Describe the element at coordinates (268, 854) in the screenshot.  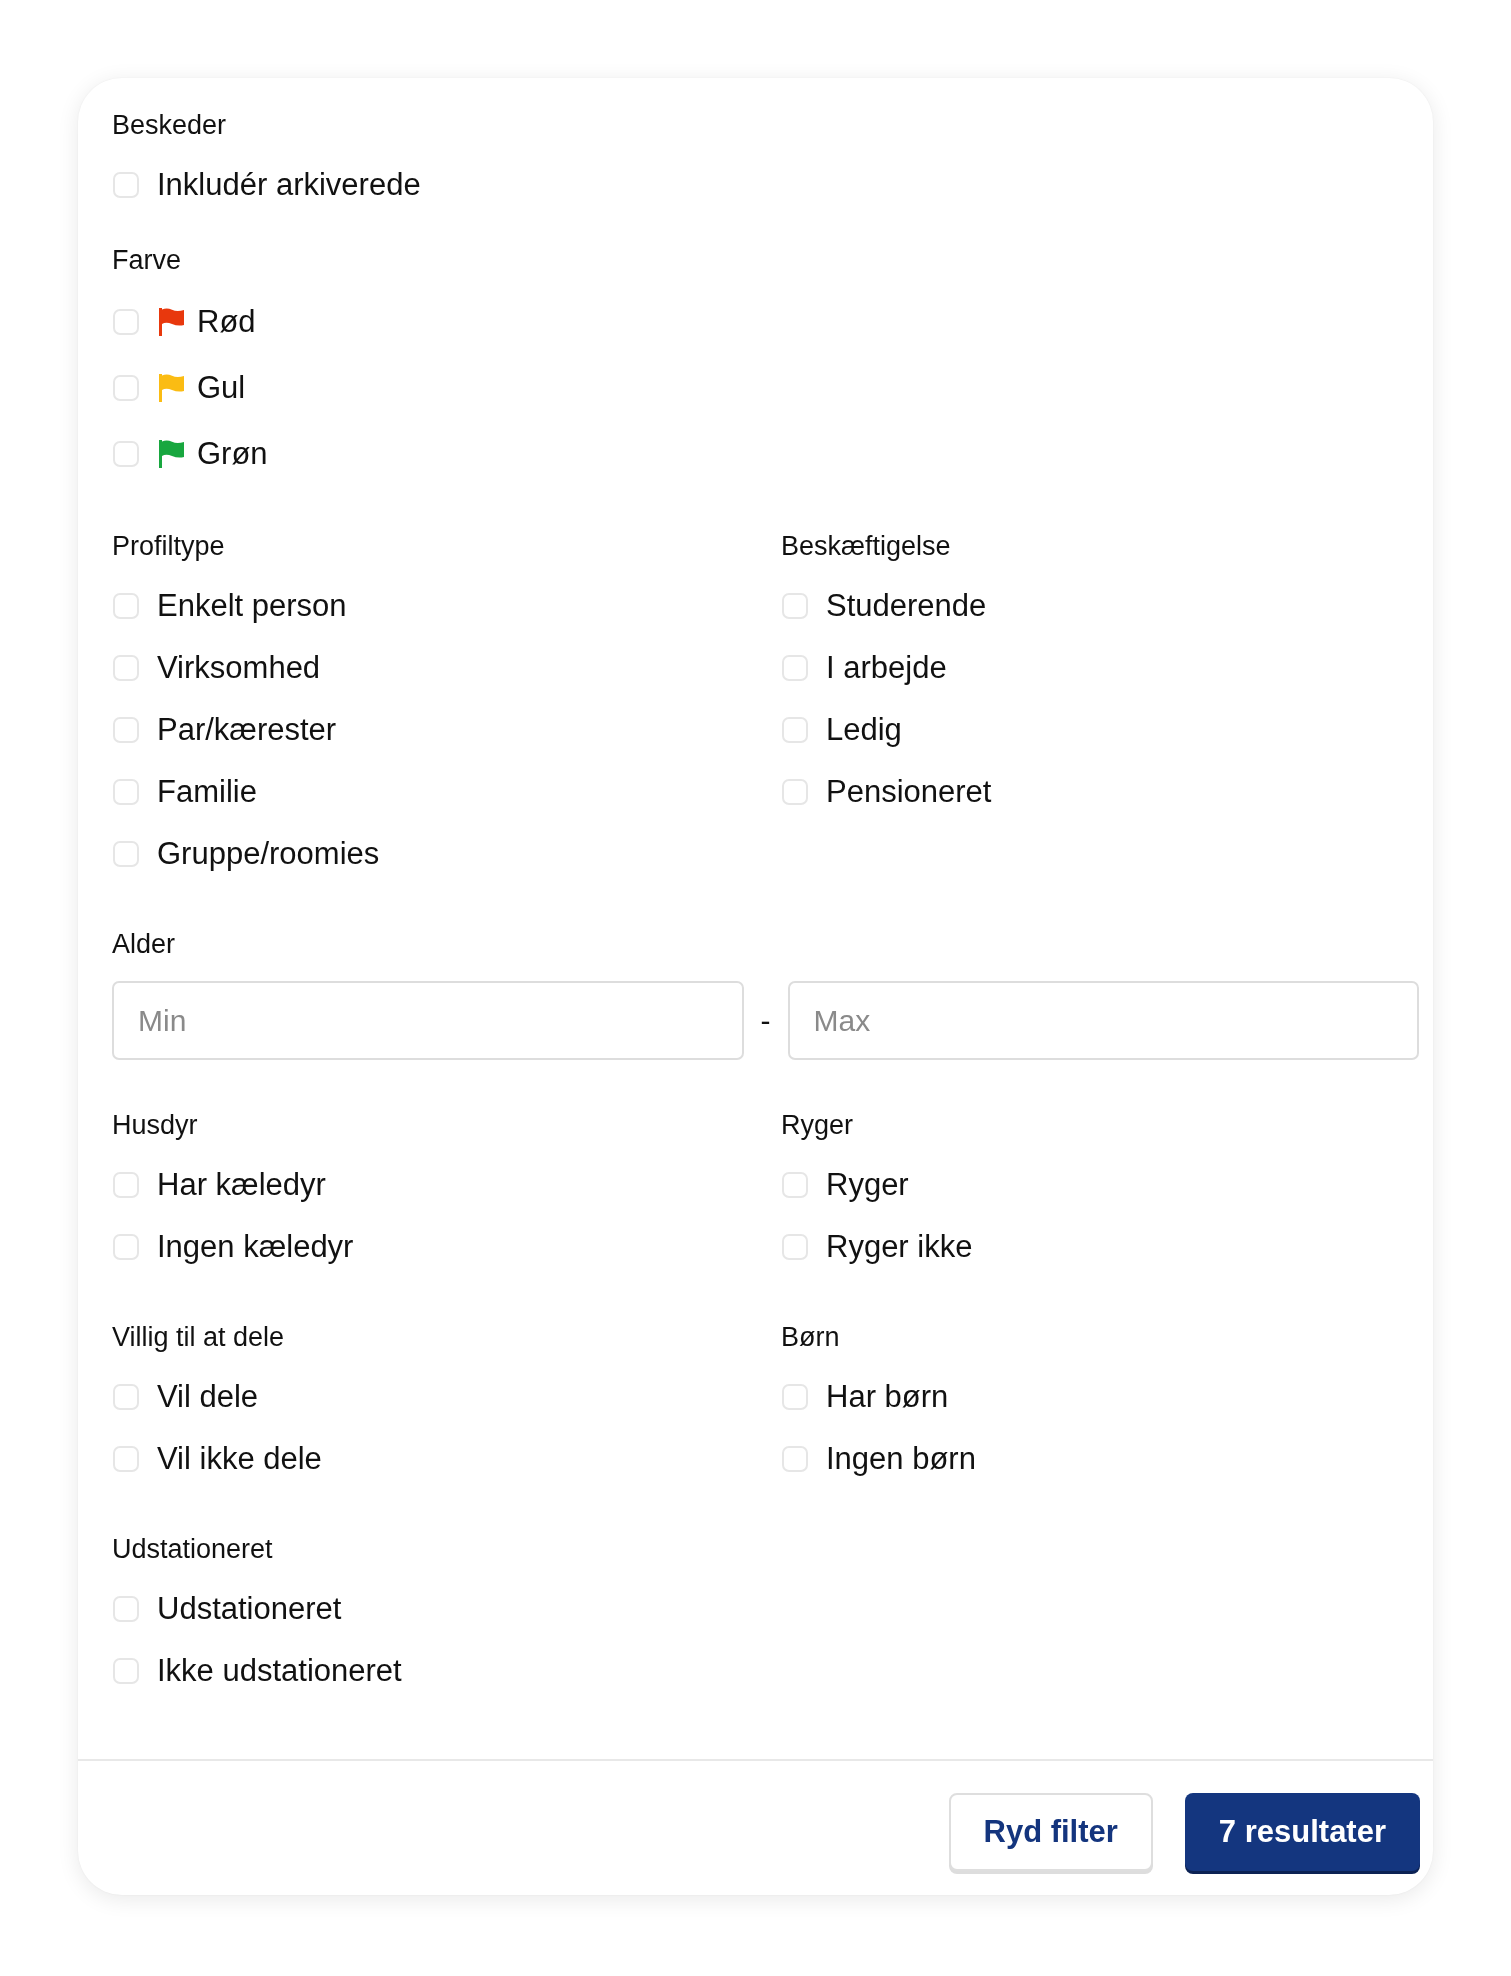
I see `option-label: Gruppe/roomies` at that location.